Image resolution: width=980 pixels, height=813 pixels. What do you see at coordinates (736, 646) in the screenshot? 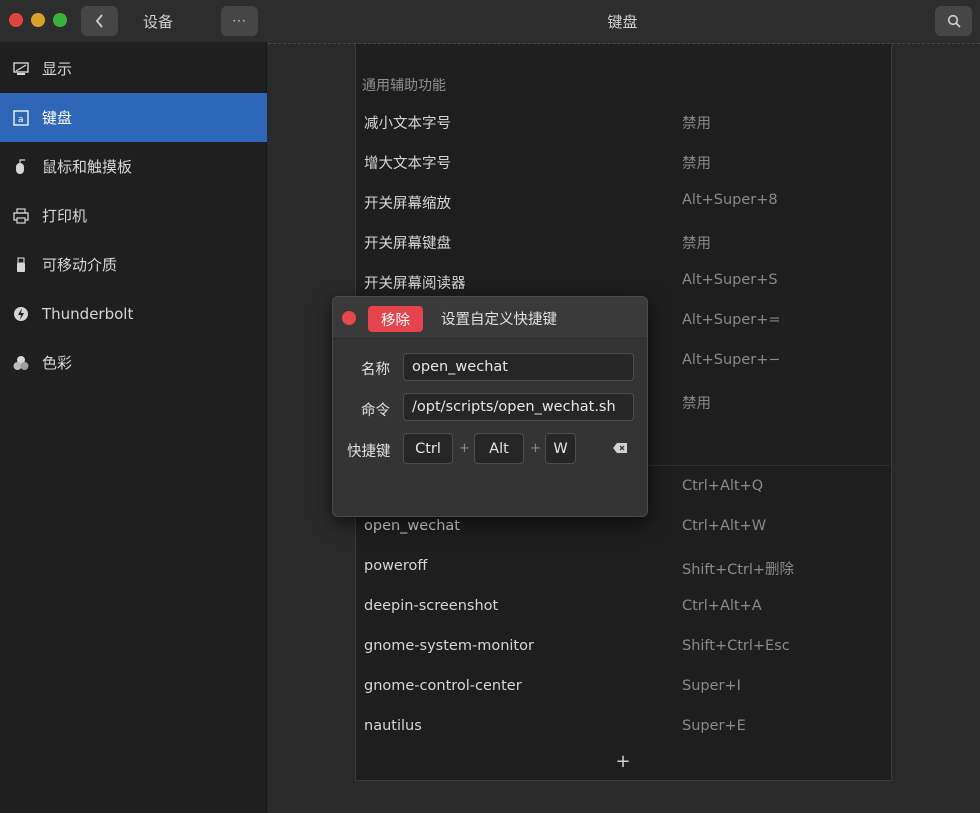
I see `shortcut-key: Shift+Ctrl+Esc` at bounding box center [736, 646].